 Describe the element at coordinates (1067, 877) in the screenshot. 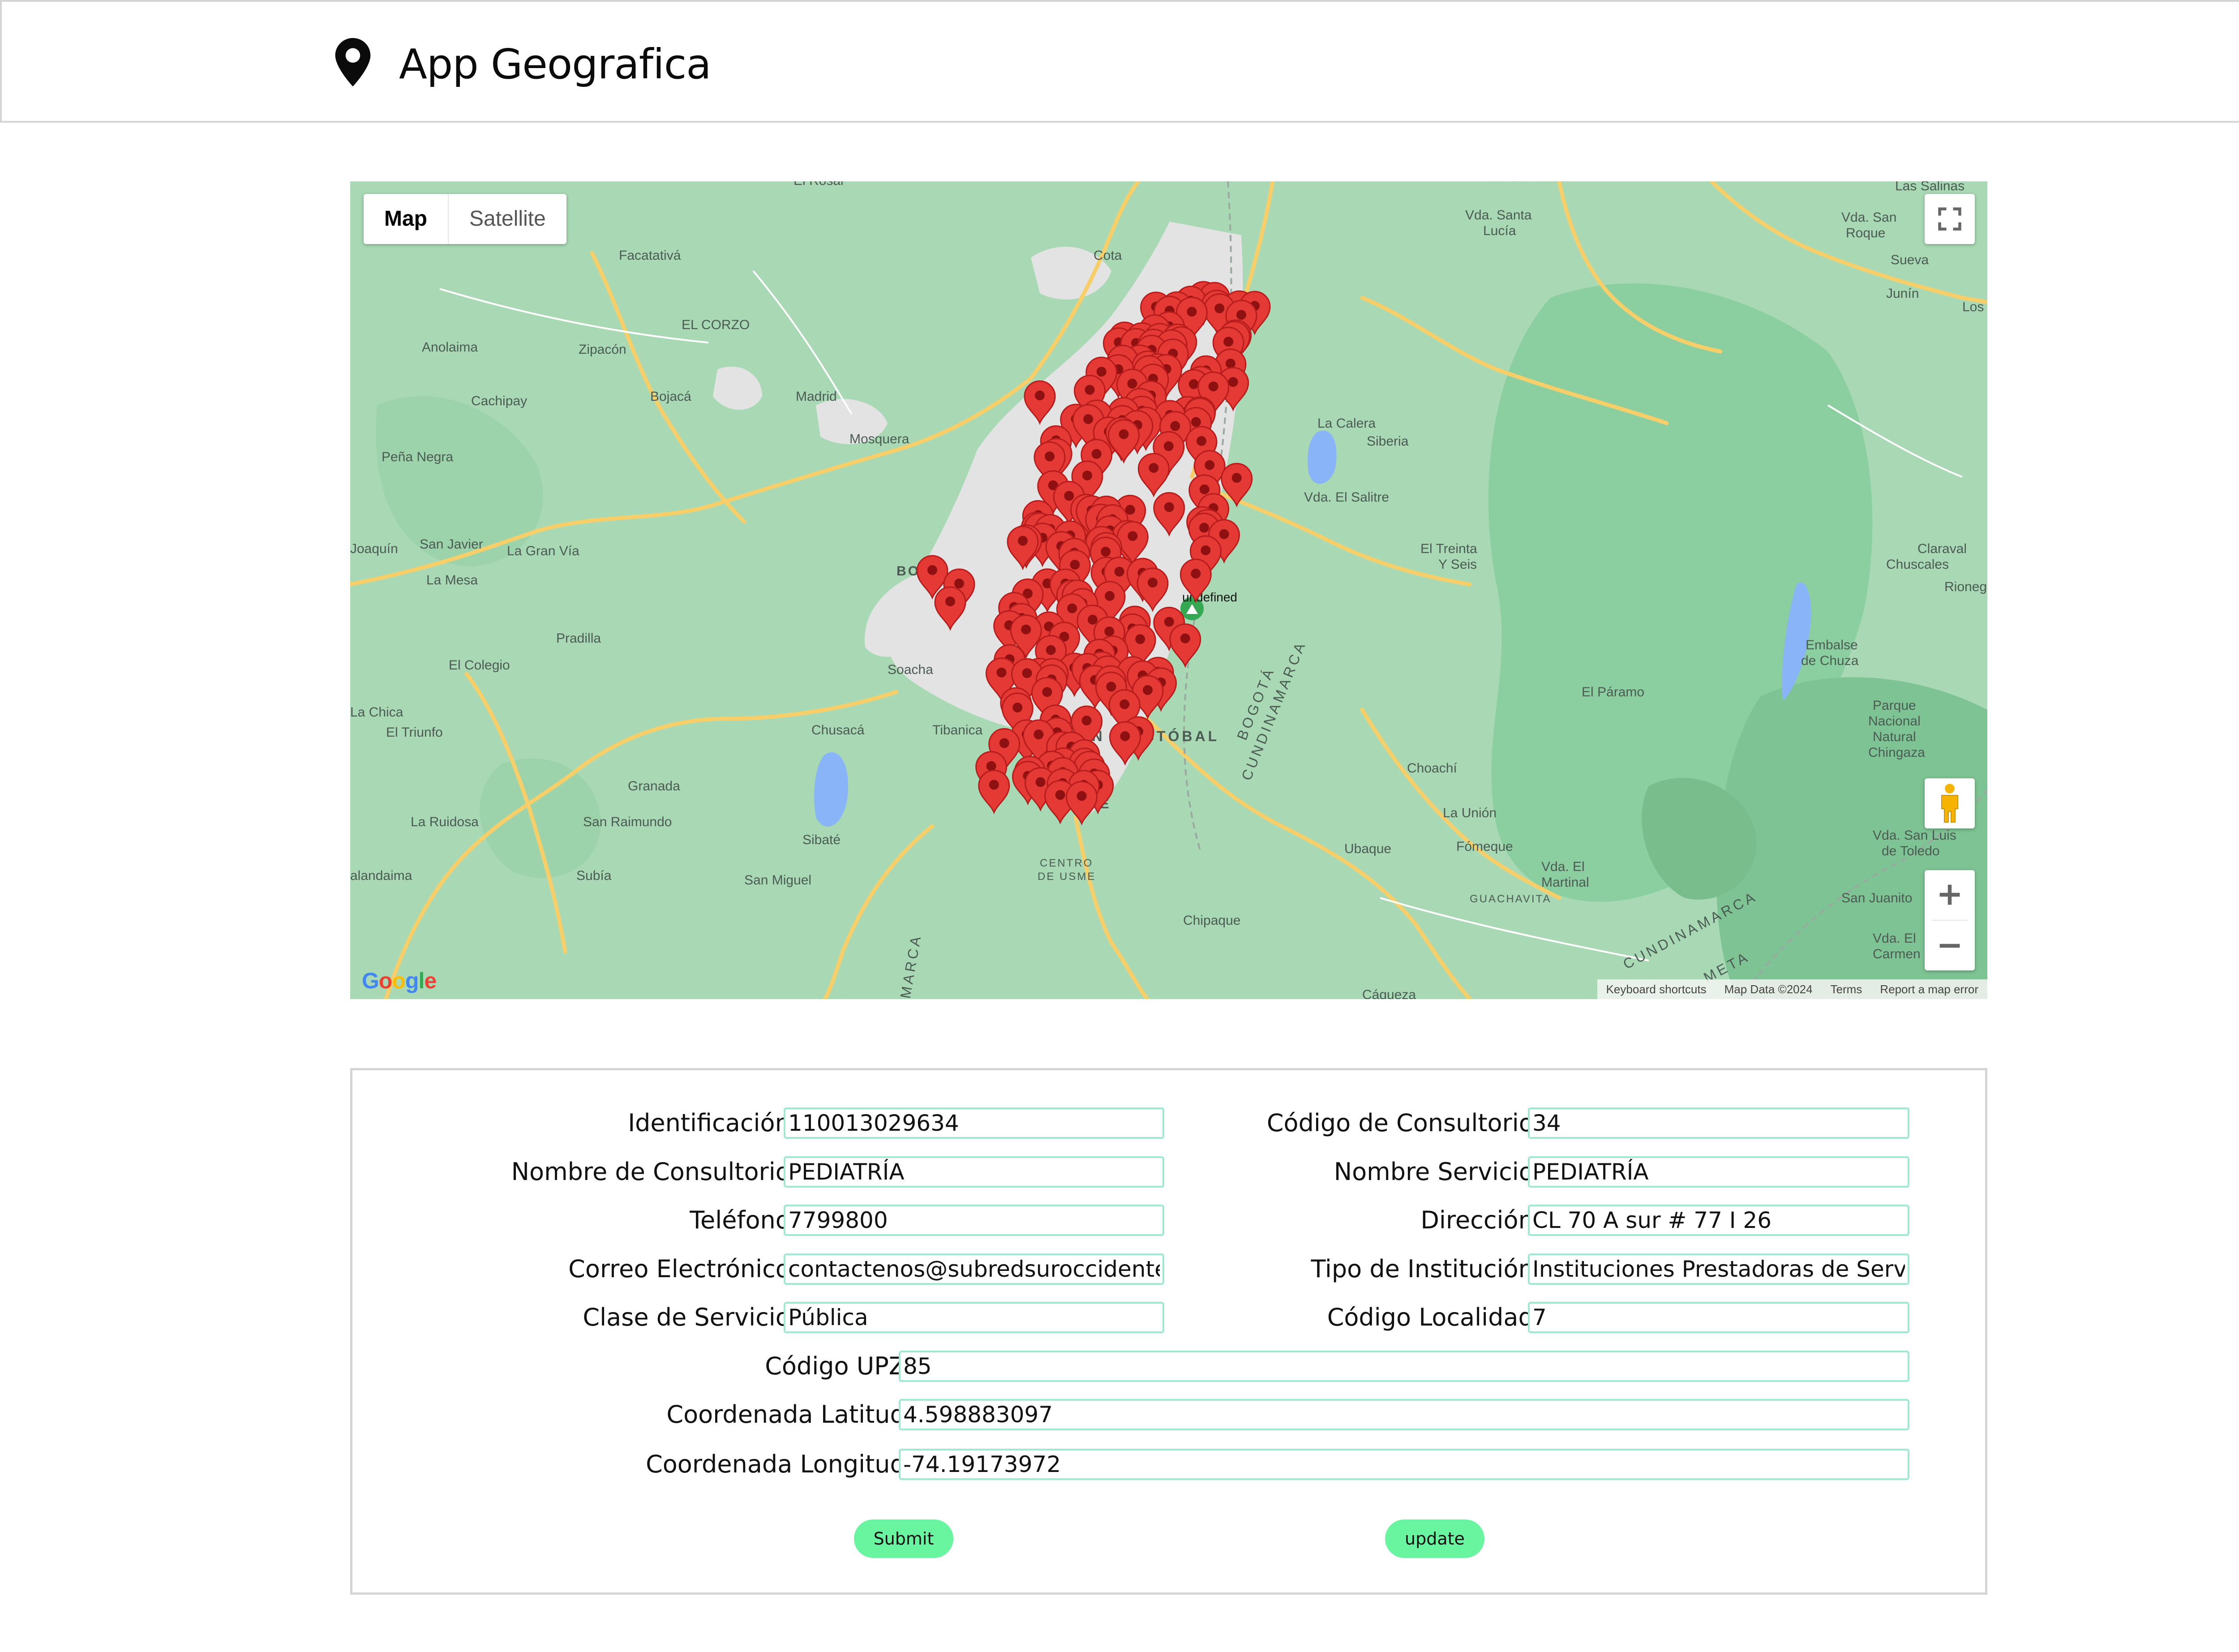

I see `svg-text: DE USME` at that location.